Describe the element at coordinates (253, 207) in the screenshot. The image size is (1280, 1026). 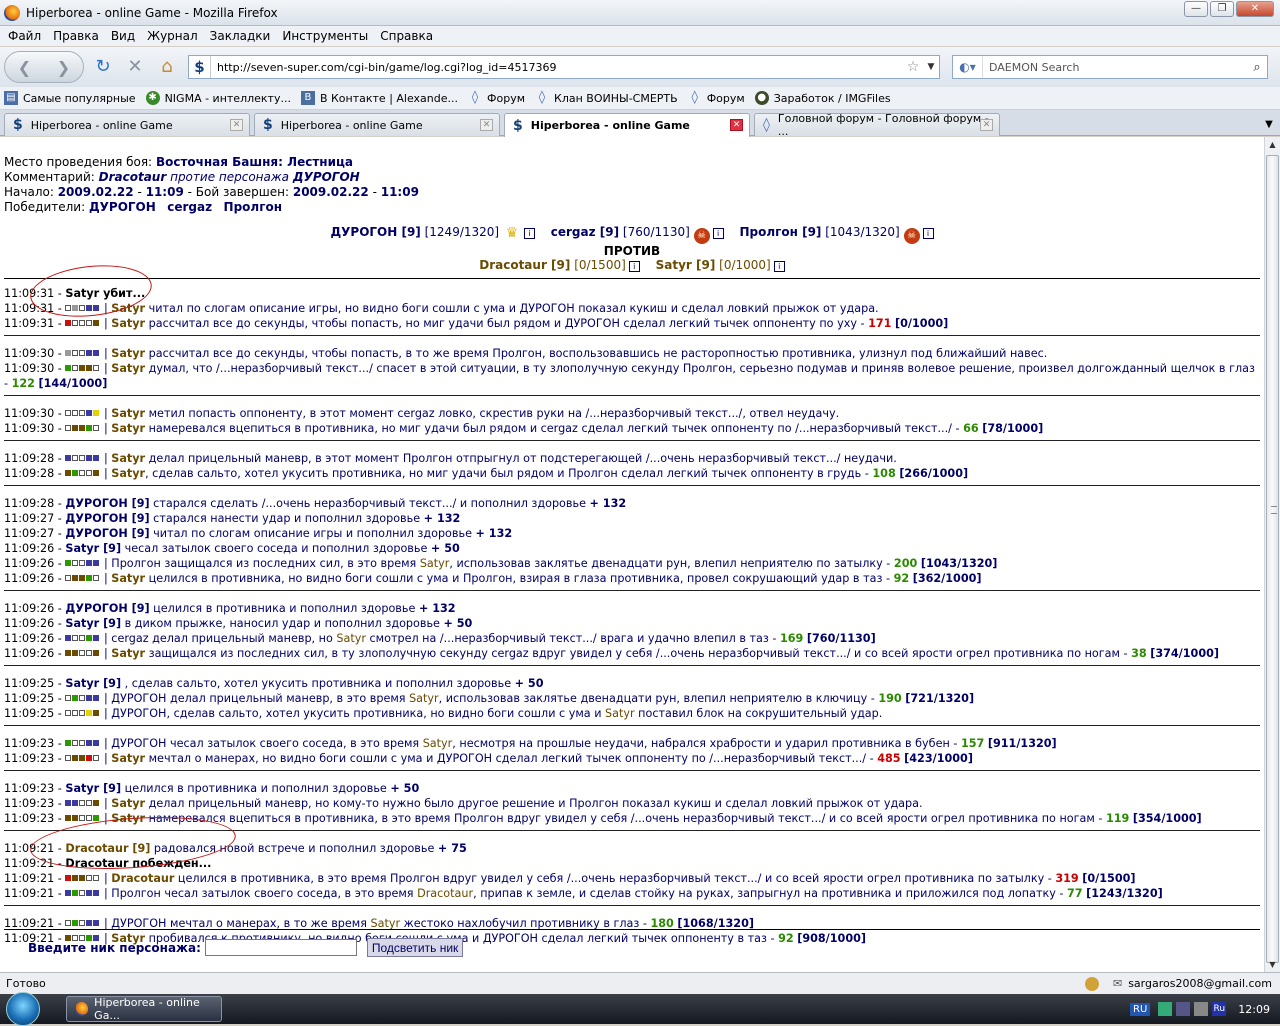
I see `winner: Пролгон` at that location.